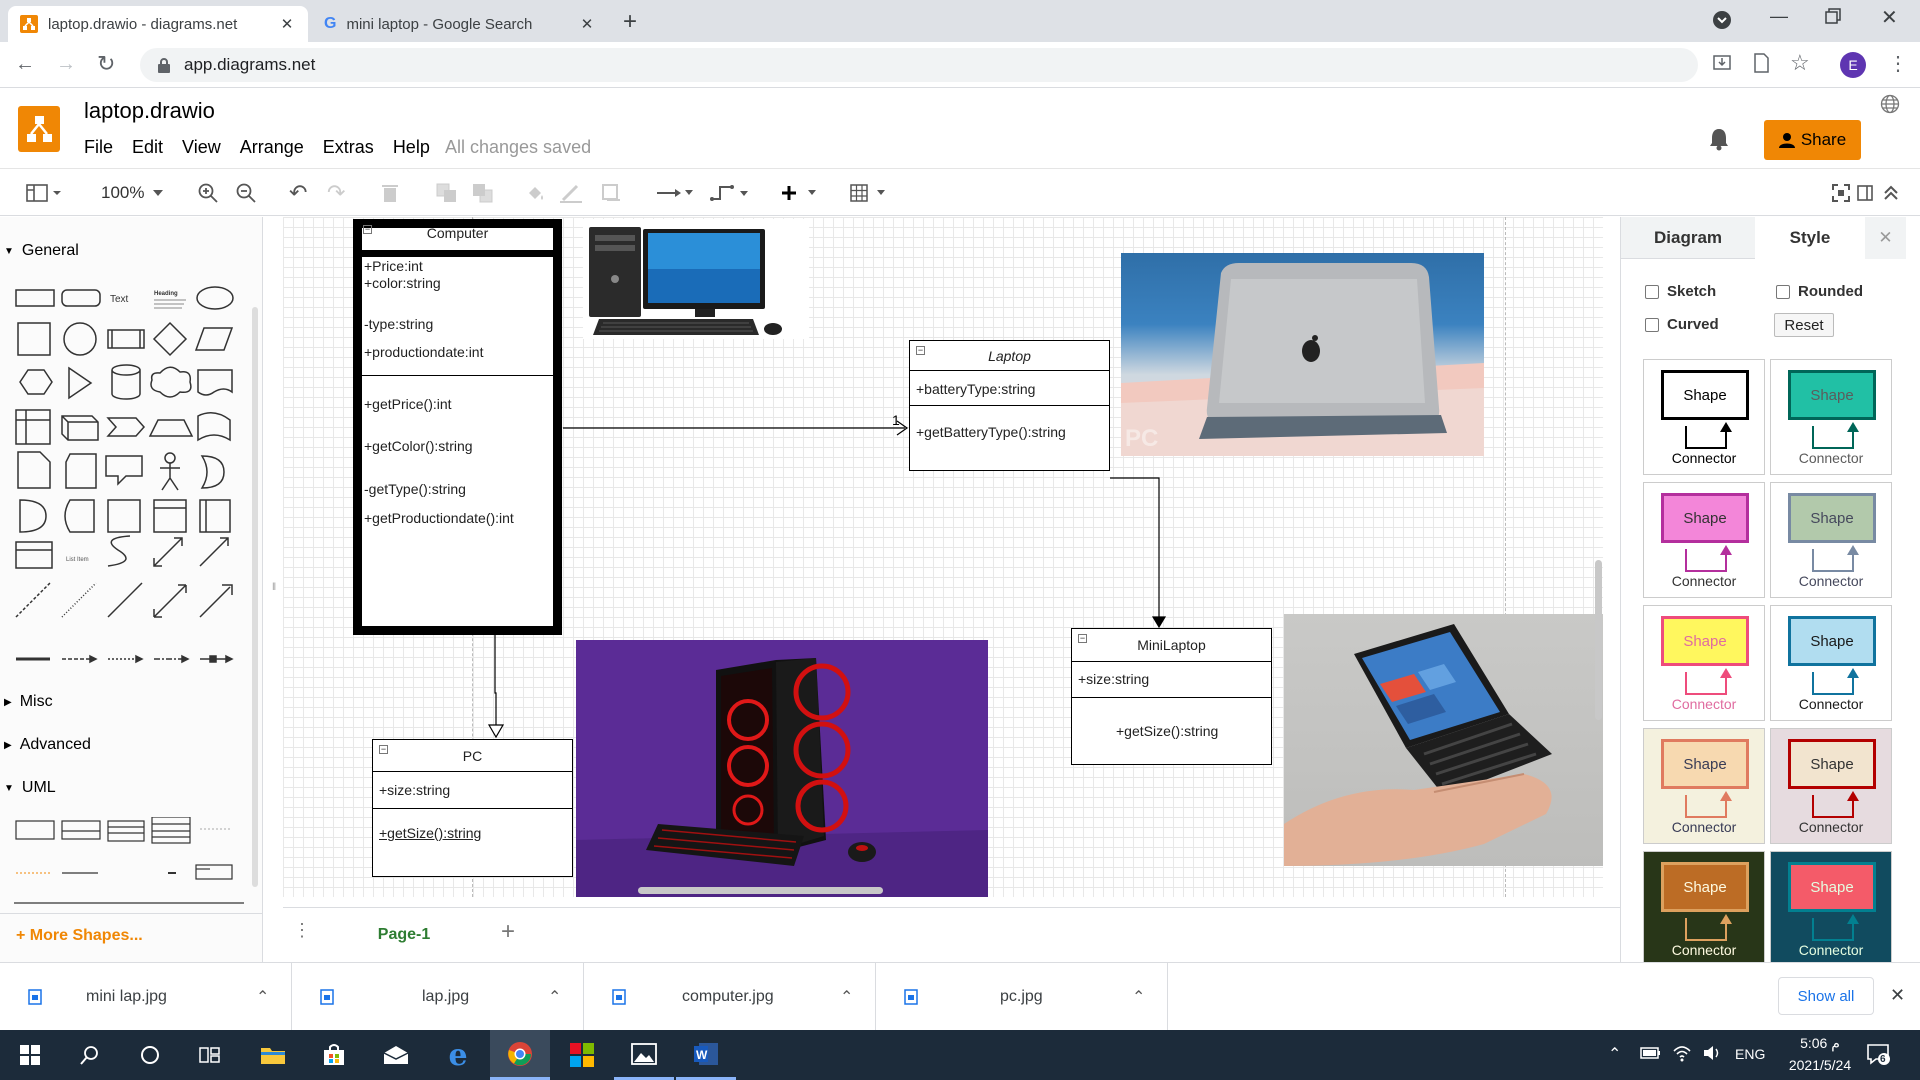 Image resolution: width=1920 pixels, height=1080 pixels. What do you see at coordinates (1022, 997) in the screenshot?
I see `download-item: pc.jpg ⌃` at bounding box center [1022, 997].